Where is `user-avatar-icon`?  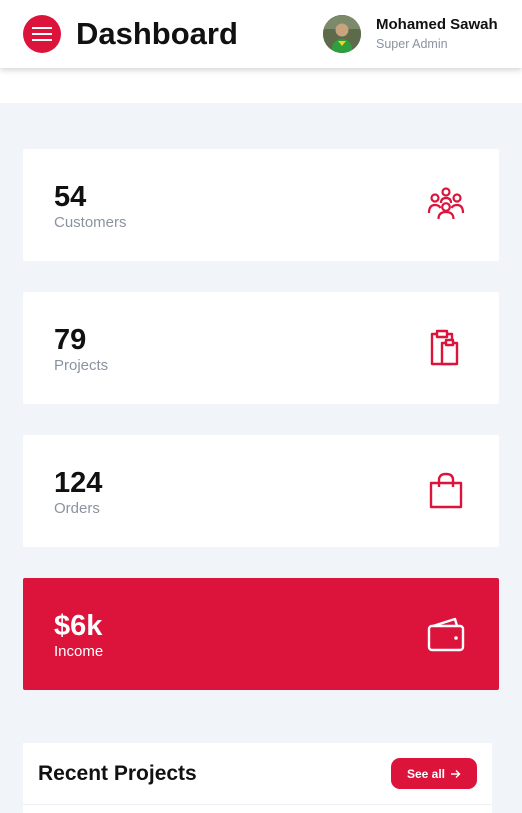 user-avatar-icon is located at coordinates (342, 34).